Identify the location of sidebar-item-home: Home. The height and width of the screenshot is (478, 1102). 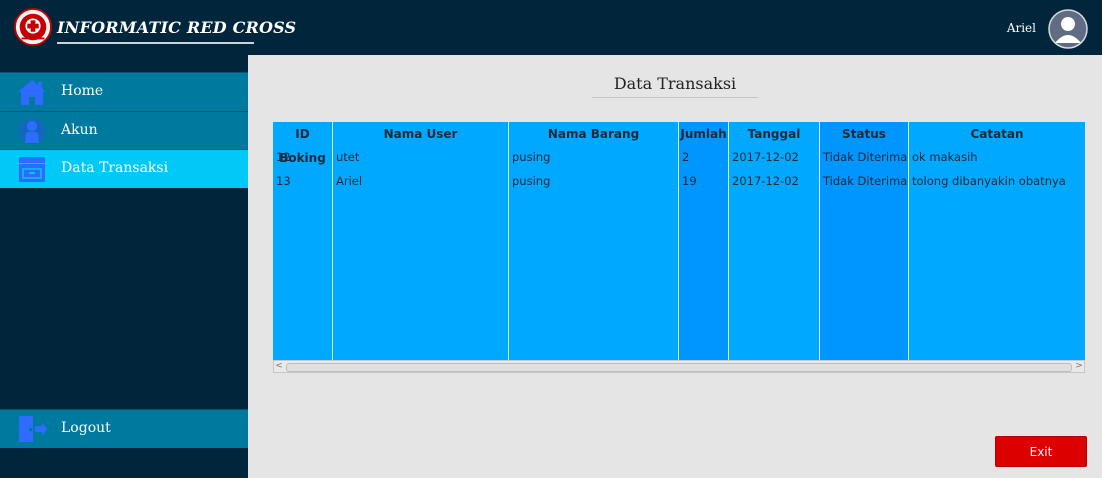
(124, 91).